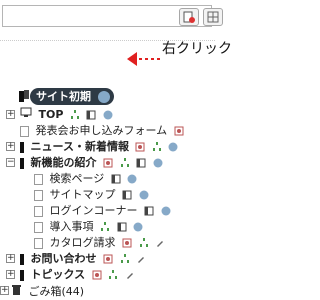 This screenshot has height=300, width=320. I want to click on page-settings-button, so click(189, 17).